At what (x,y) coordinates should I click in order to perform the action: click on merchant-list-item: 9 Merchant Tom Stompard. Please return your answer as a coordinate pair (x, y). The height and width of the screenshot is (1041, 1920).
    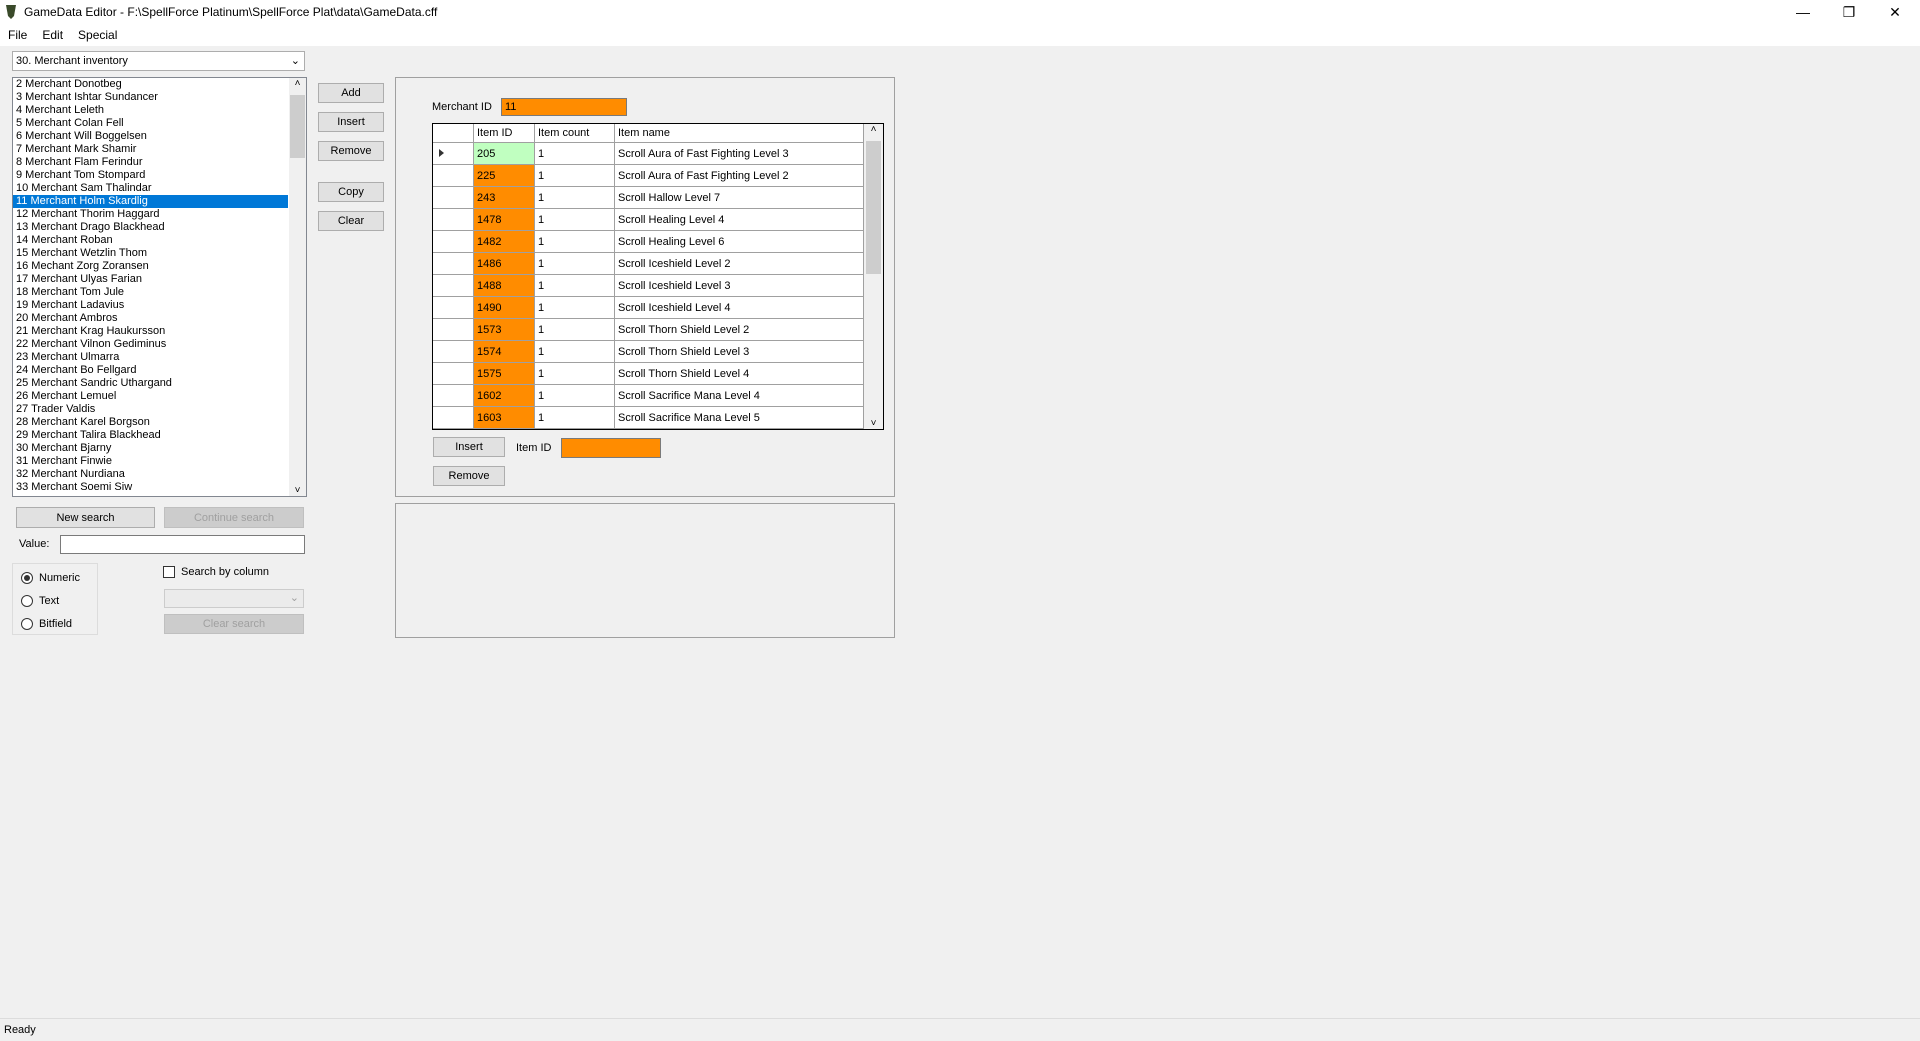
    Looking at the image, I should click on (150, 175).